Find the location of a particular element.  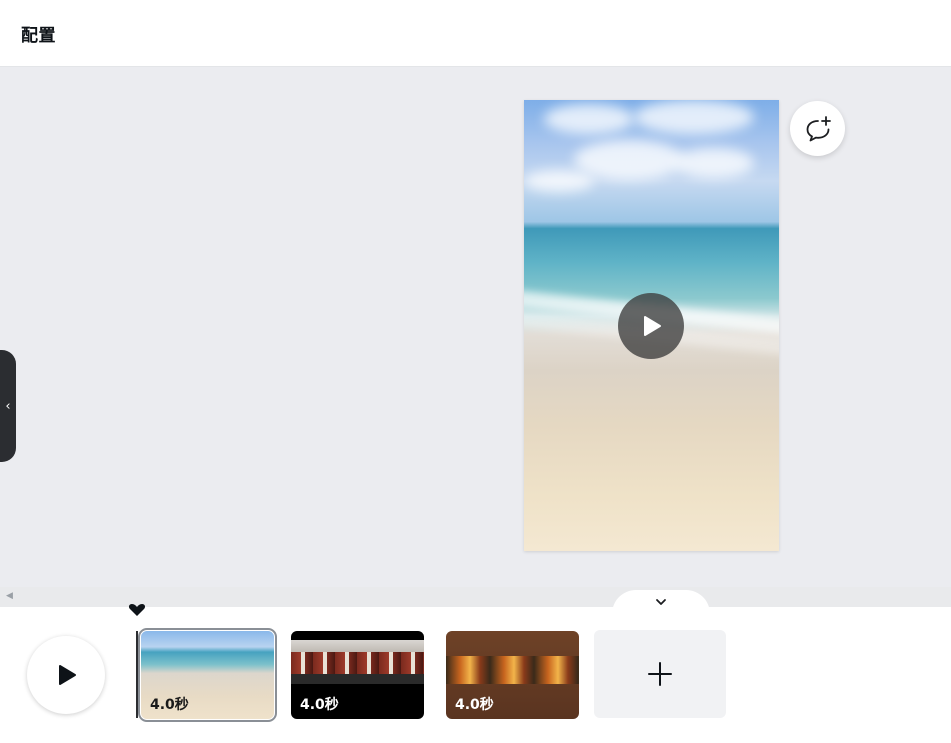

top-bar: 配置 is located at coordinates (475, 33).